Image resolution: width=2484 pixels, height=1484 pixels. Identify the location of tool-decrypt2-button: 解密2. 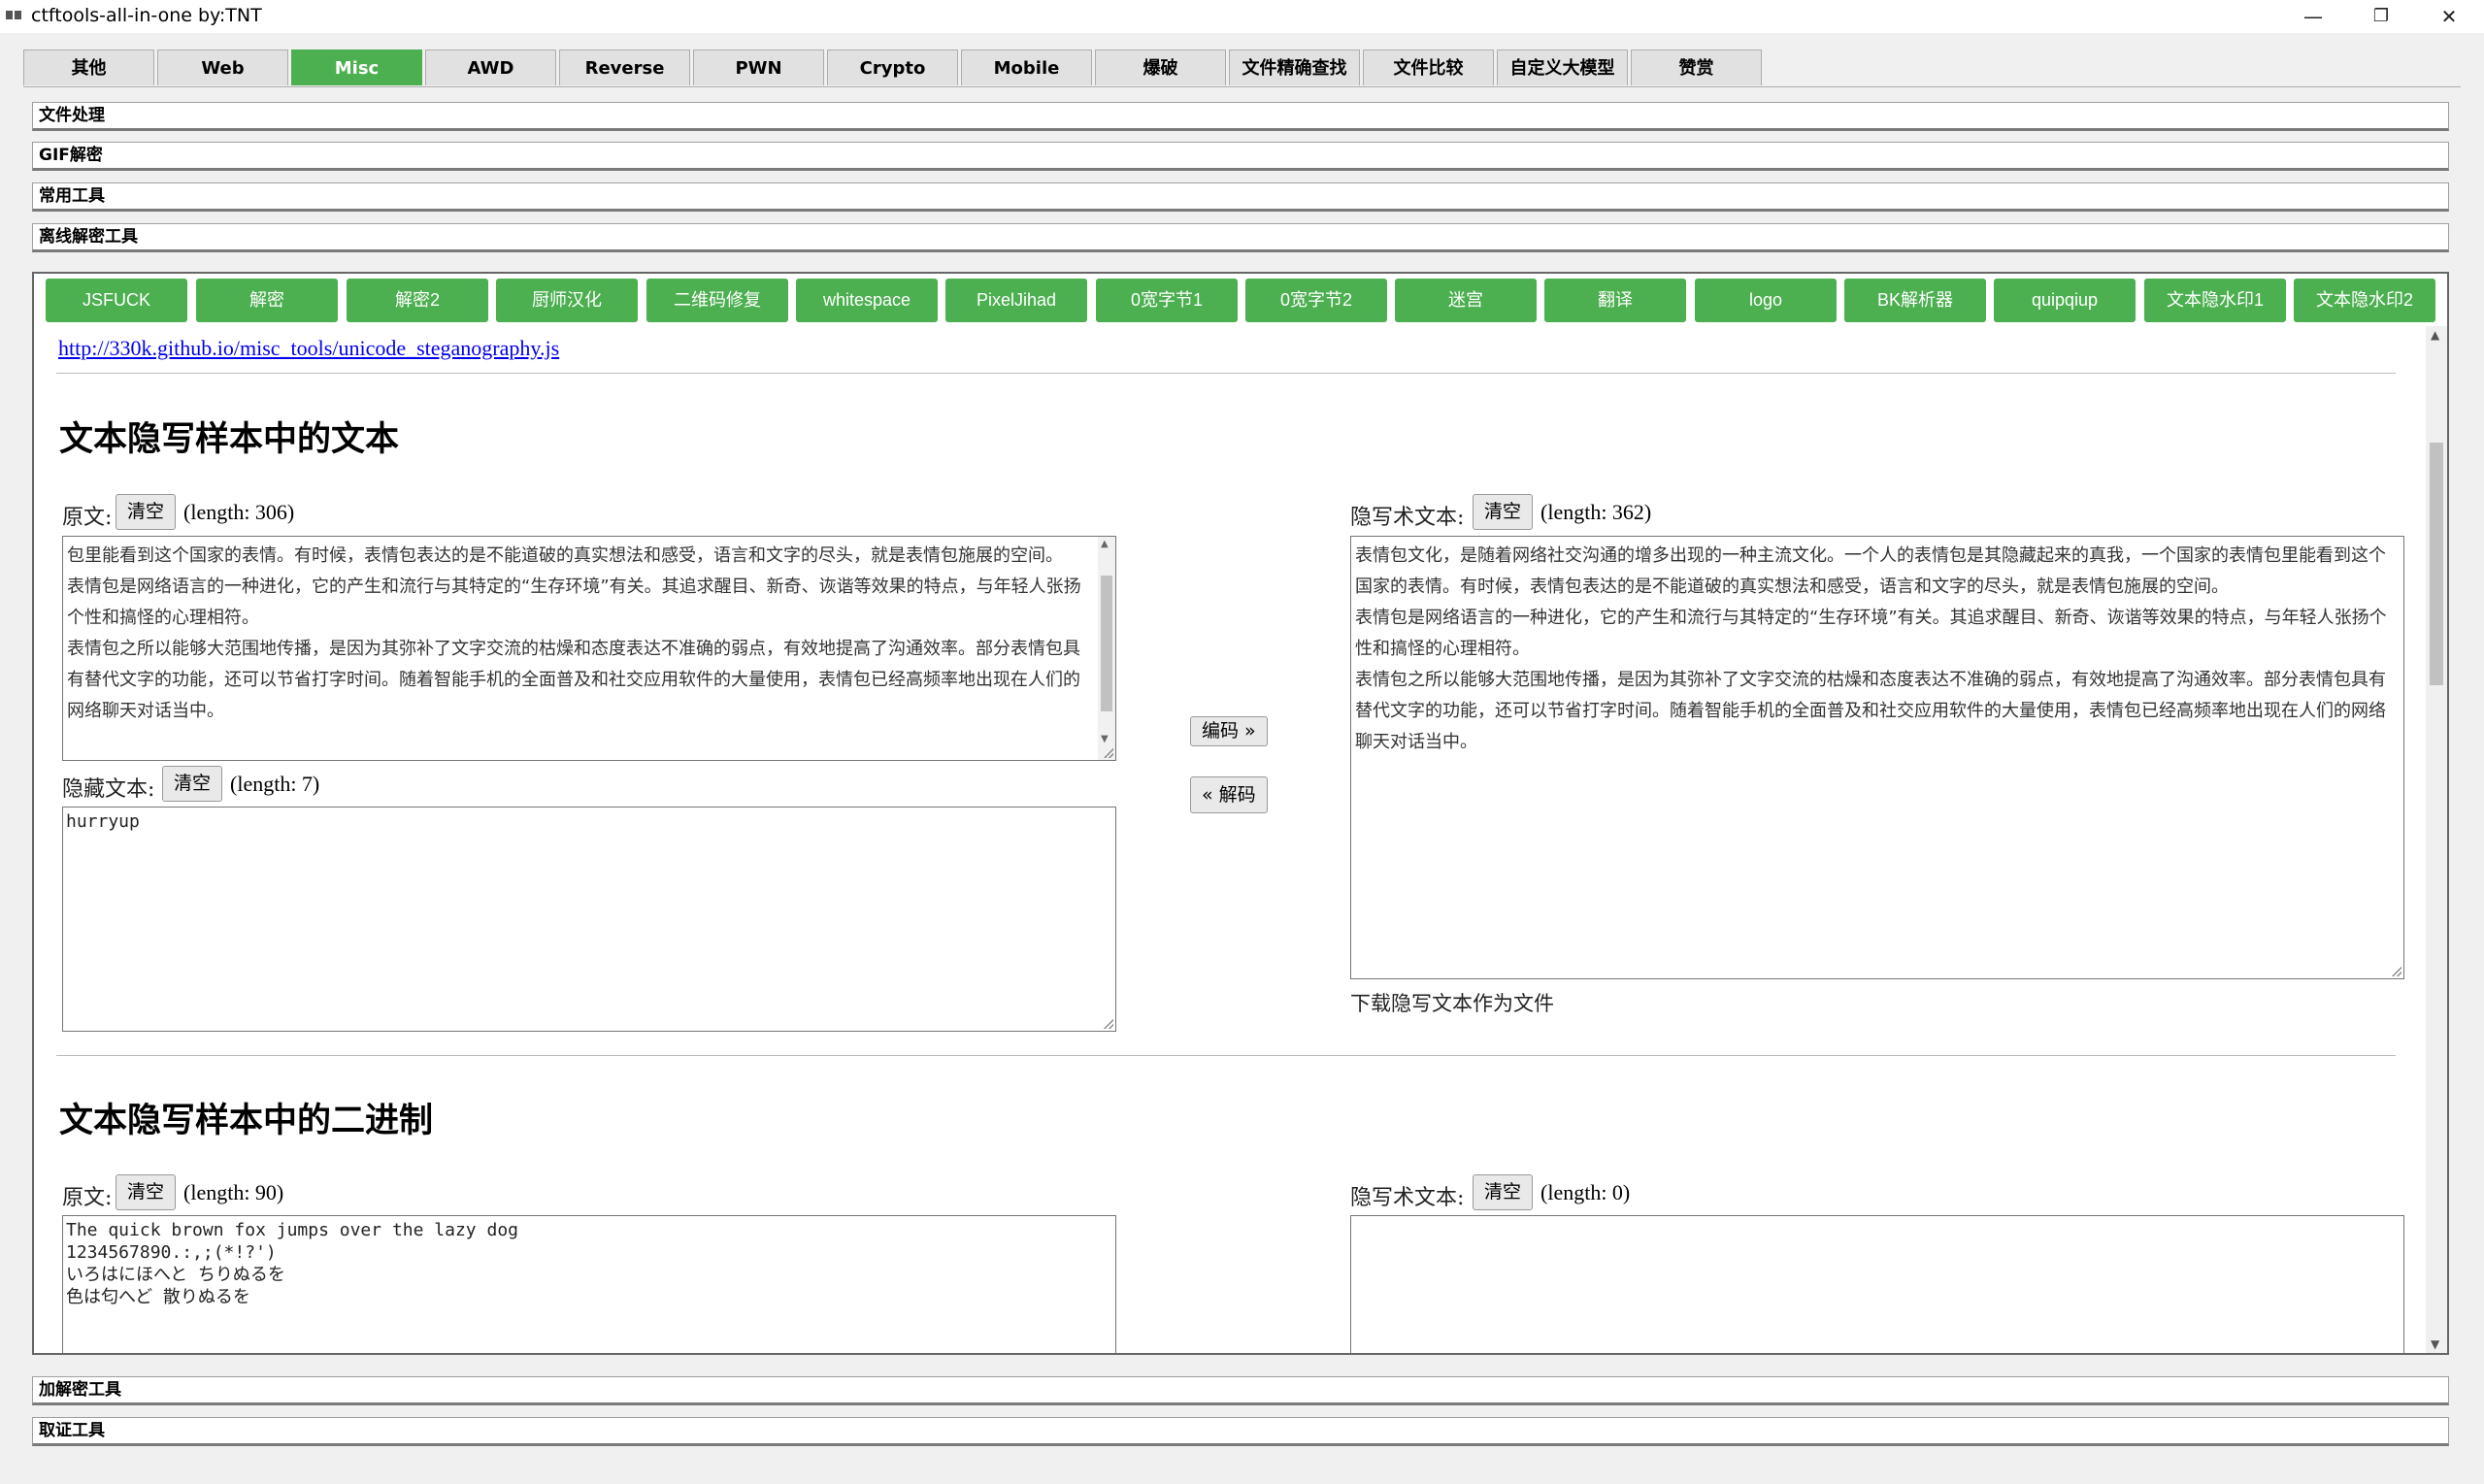
(417, 300).